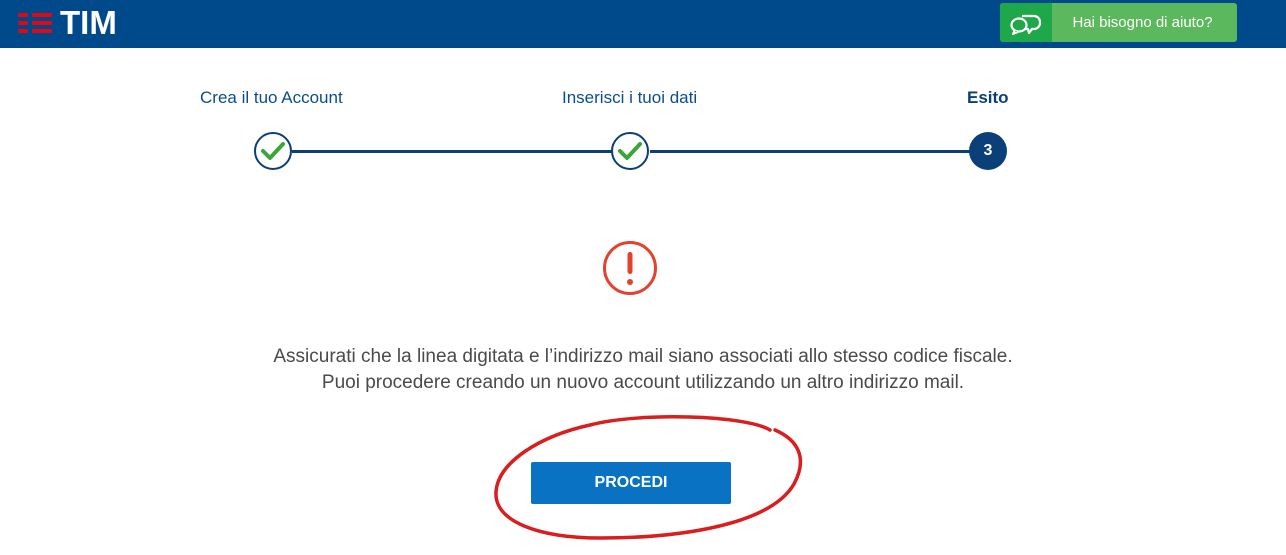 The image size is (1286, 555). I want to click on chat-bubbles-icon, so click(1026, 22).